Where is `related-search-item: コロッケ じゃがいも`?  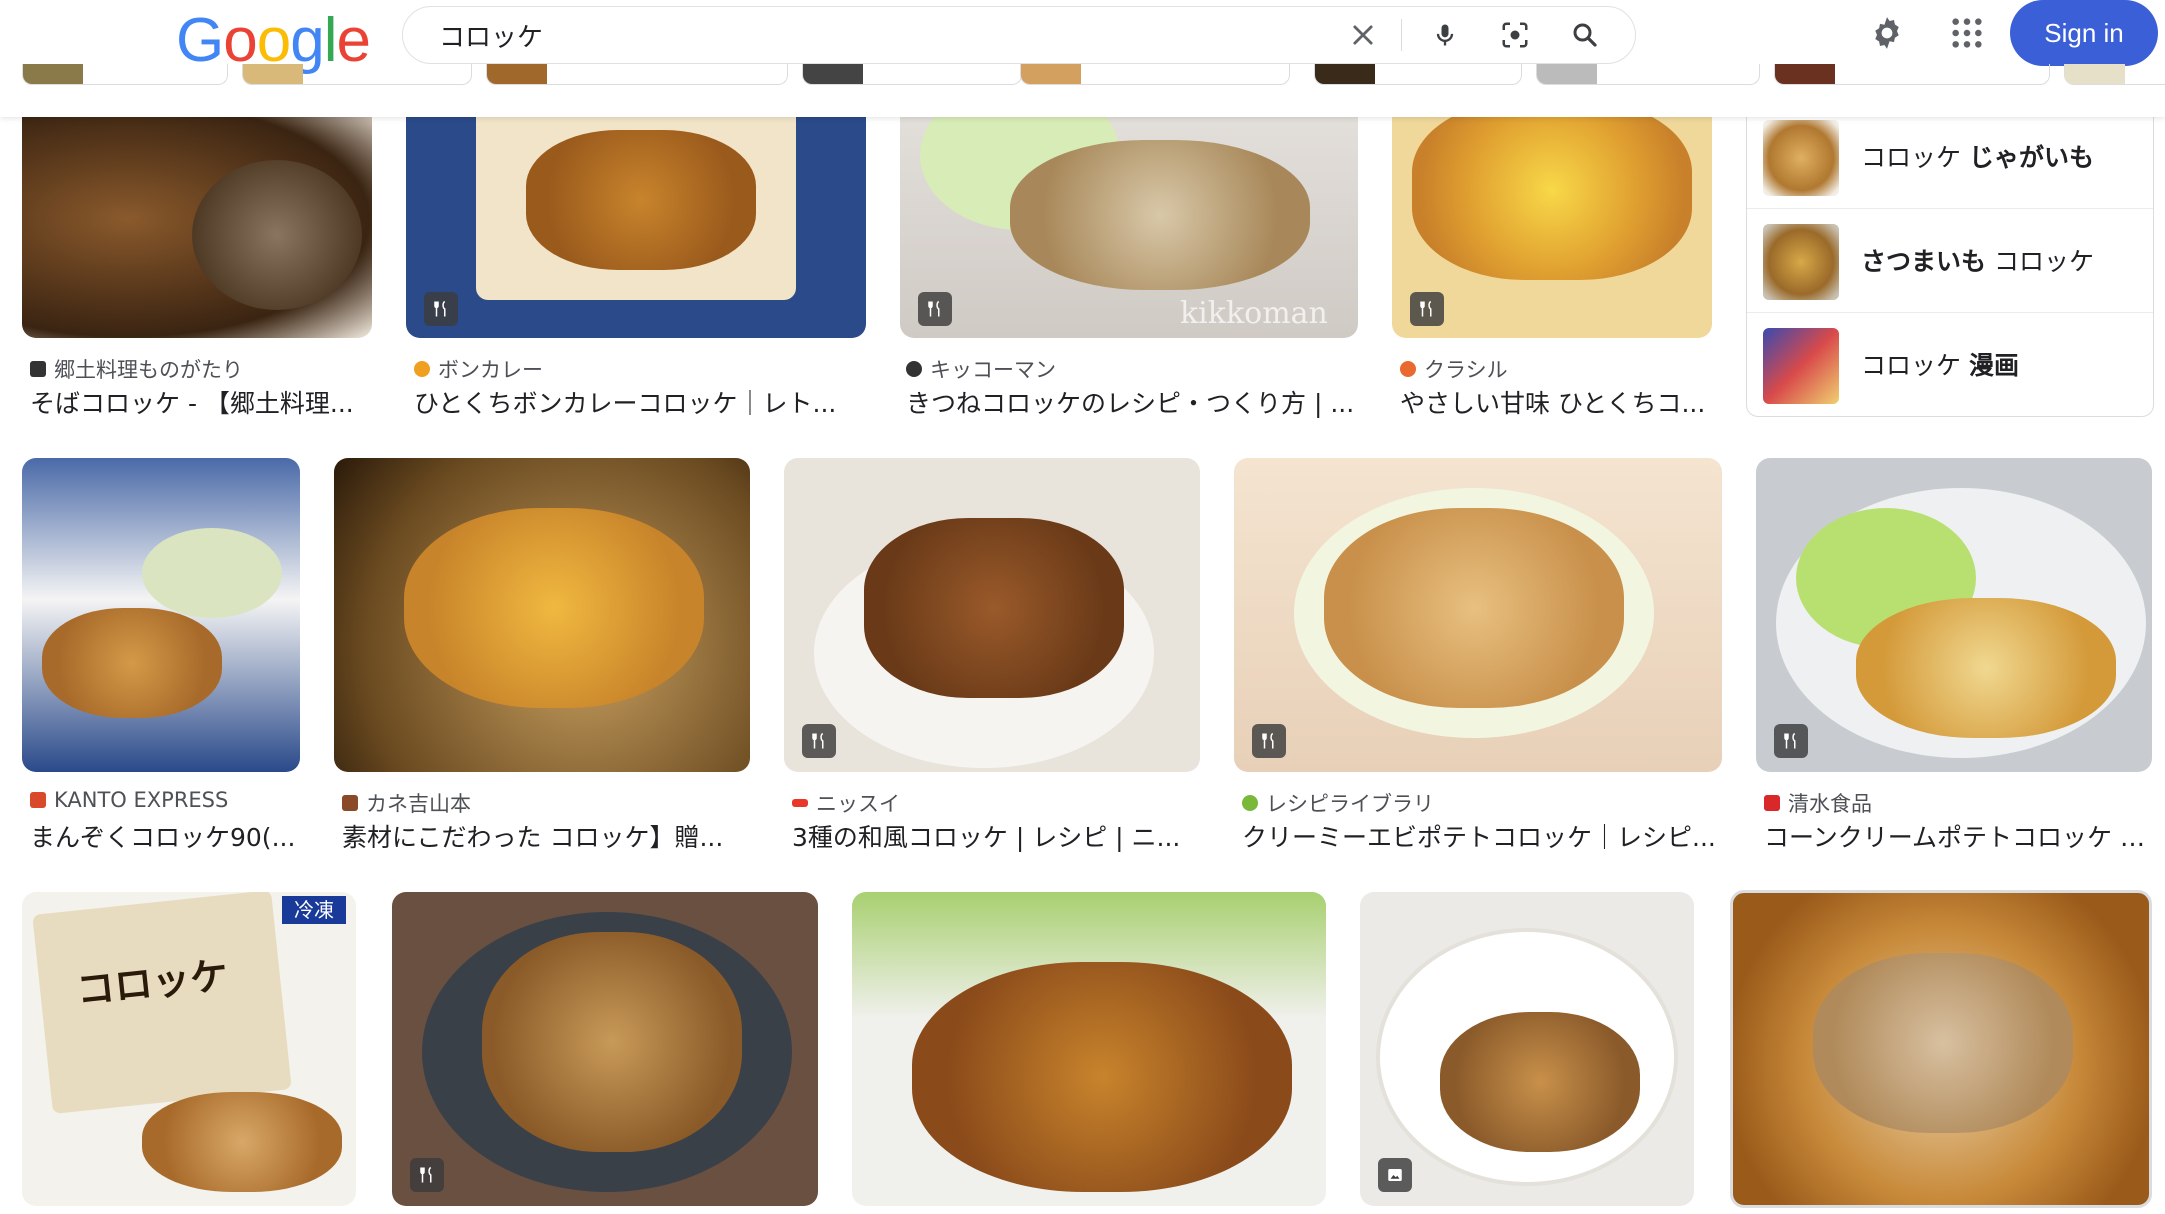
related-search-item: コロッケ じゃがいも is located at coordinates (1950, 156).